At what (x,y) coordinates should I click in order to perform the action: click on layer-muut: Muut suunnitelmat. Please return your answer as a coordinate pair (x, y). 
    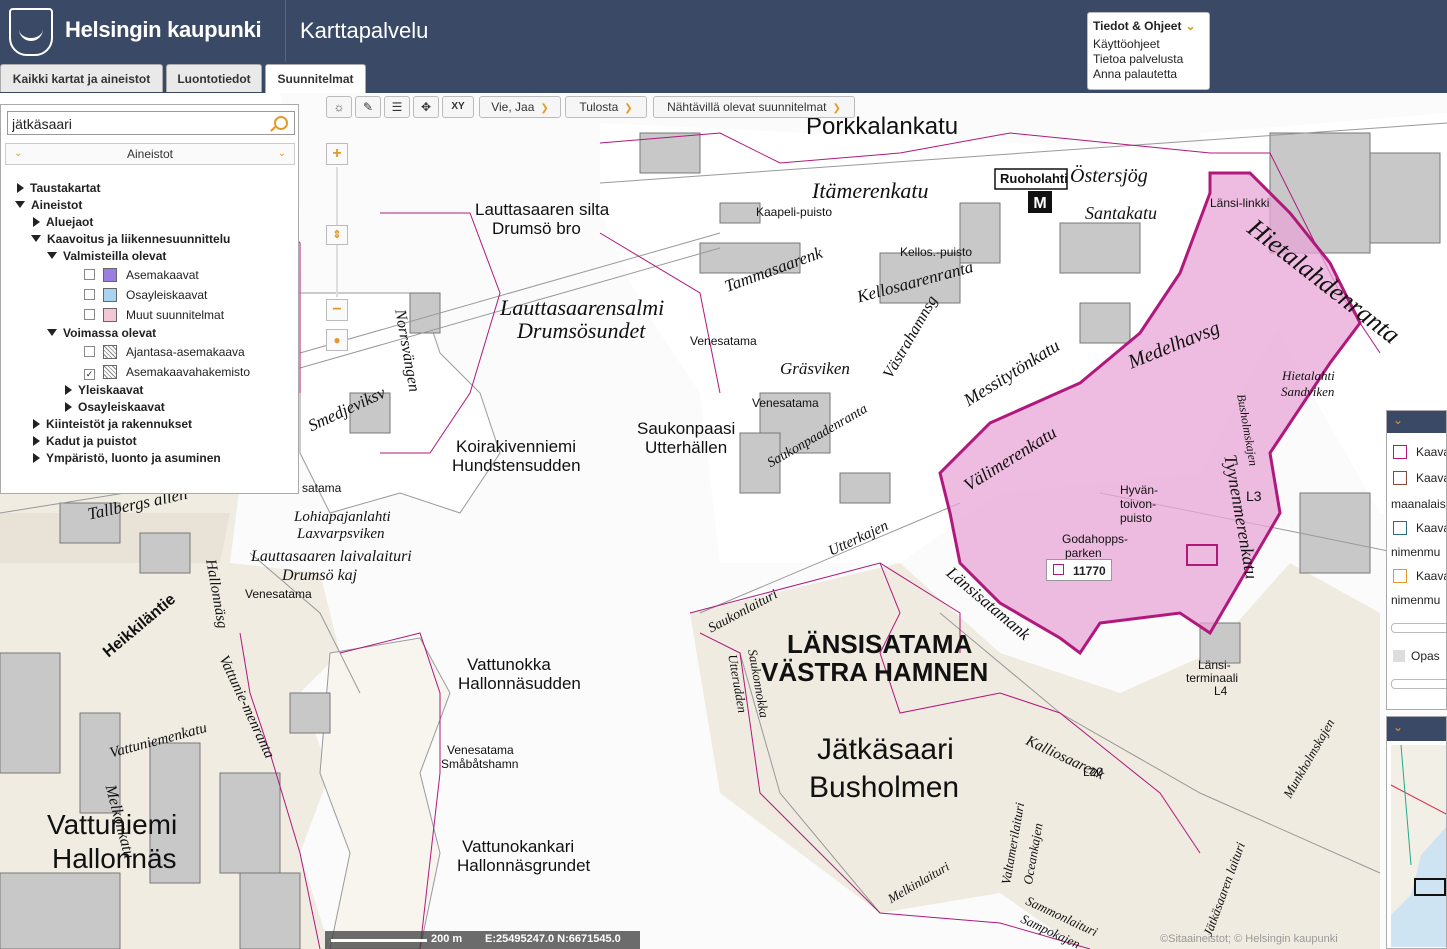
    Looking at the image, I should click on (154, 315).